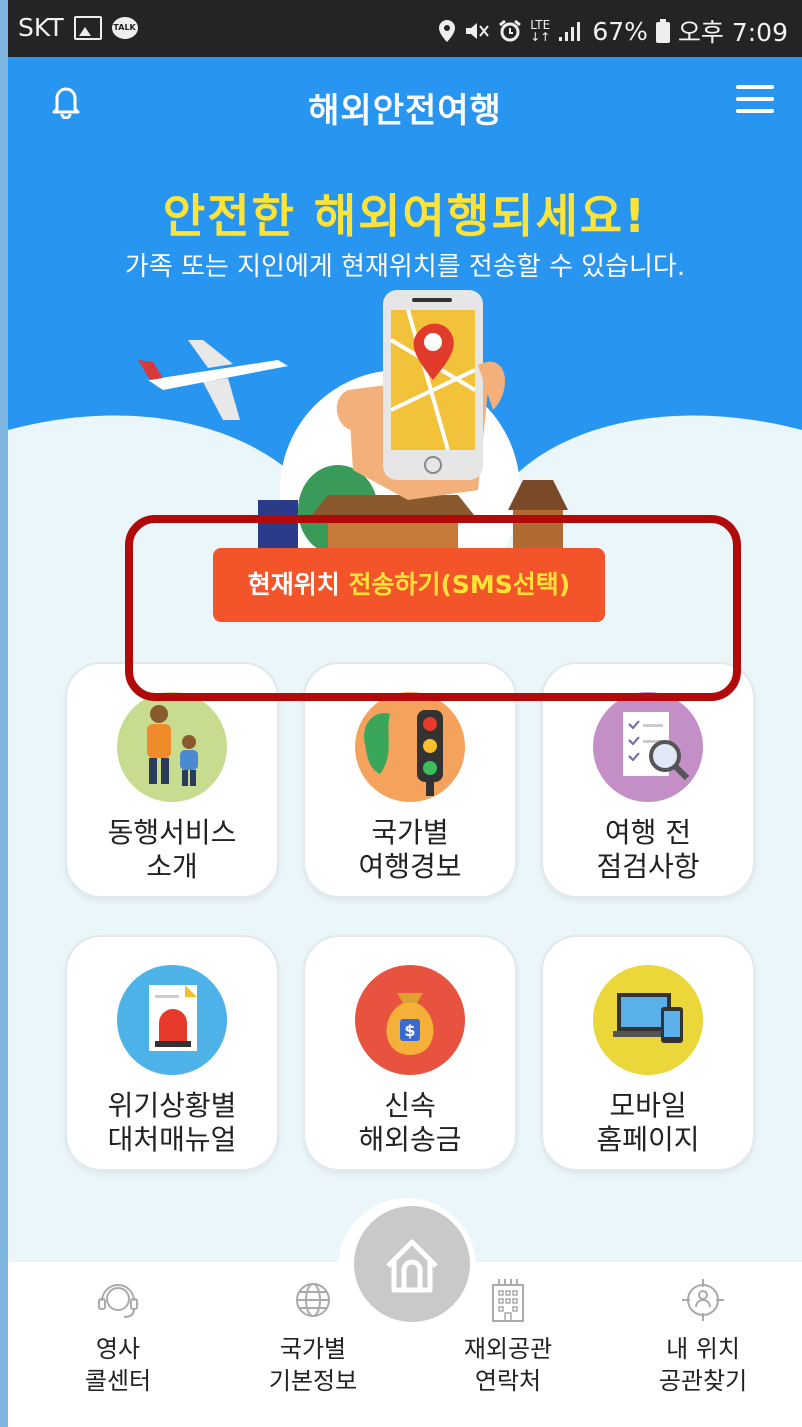 This screenshot has width=802, height=1427. What do you see at coordinates (410, 832) in the screenshot?
I see `tile-label-line1: 국가별` at bounding box center [410, 832].